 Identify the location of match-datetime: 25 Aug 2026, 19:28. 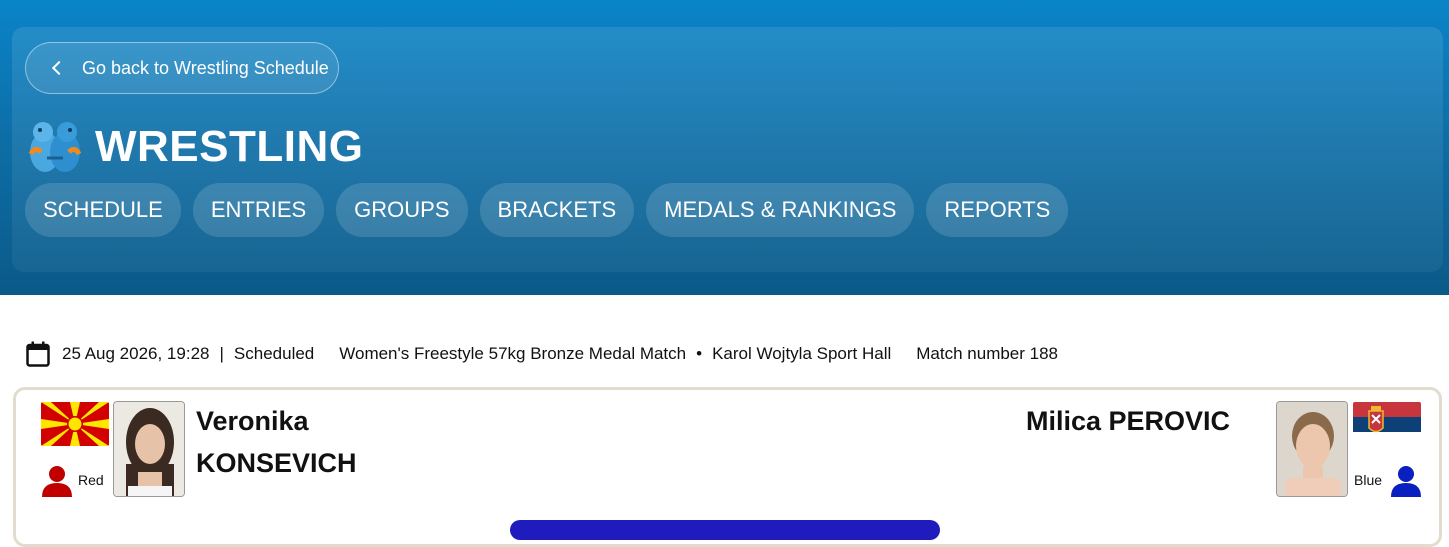
(136, 353).